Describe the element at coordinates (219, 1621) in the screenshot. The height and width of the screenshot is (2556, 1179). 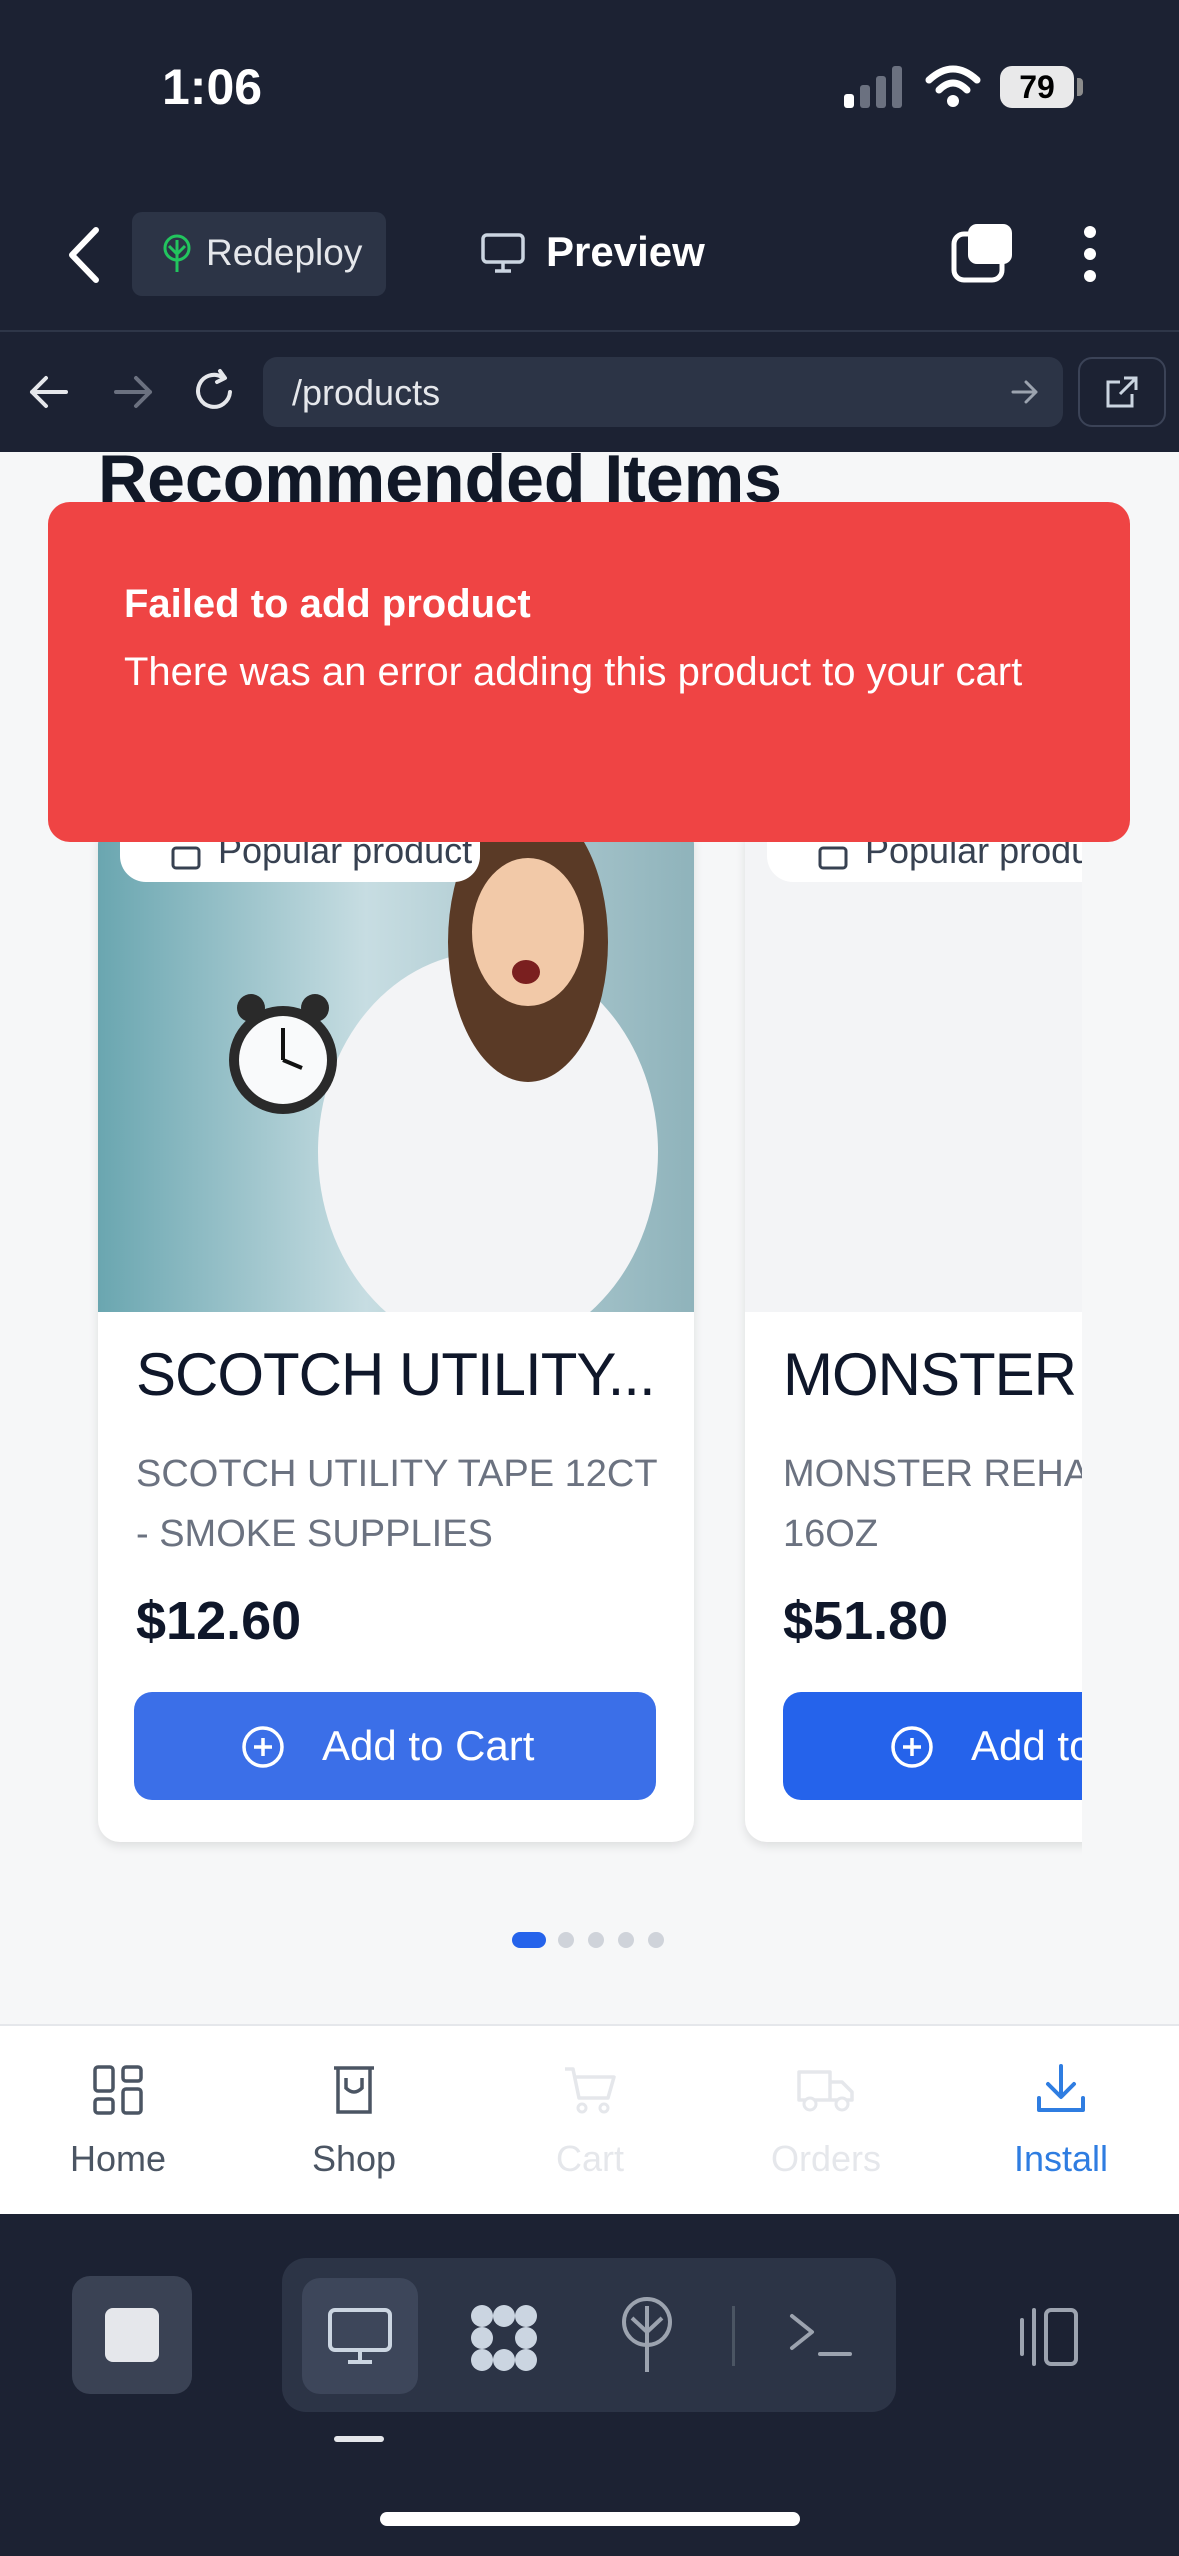
I see `product-price: $12.60` at that location.